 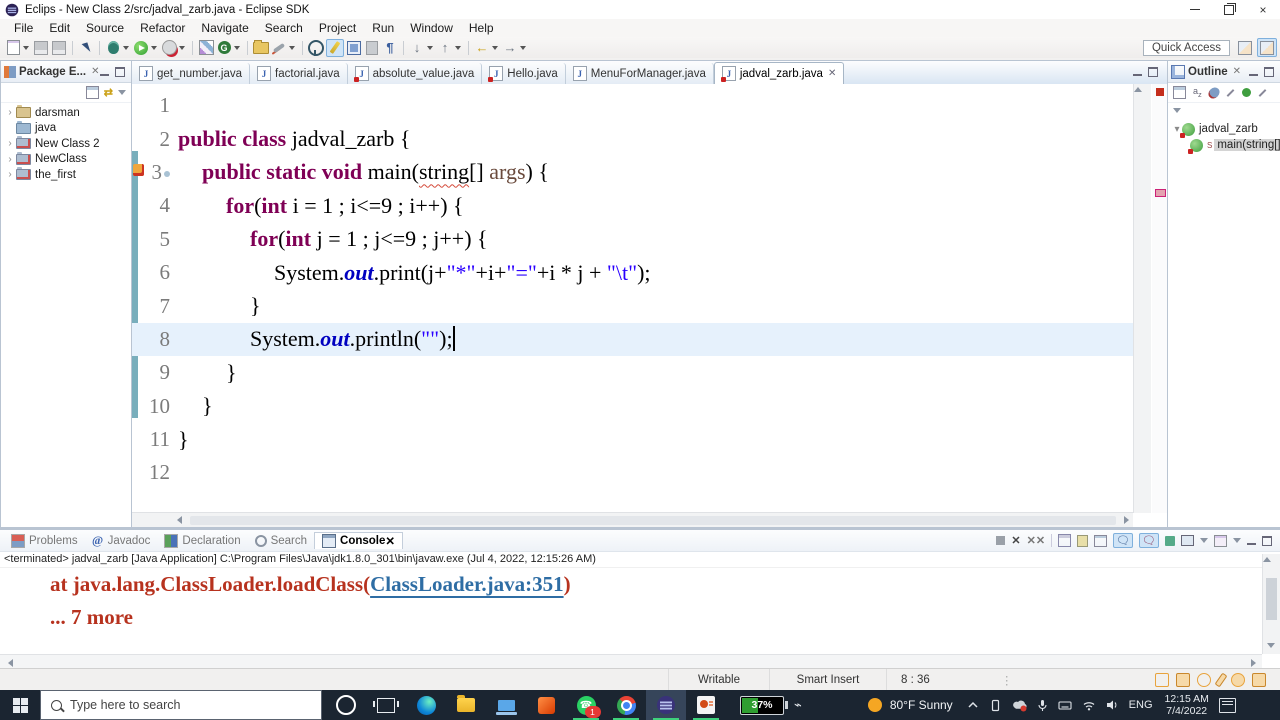 I want to click on menu-window: Window, so click(x=431, y=28).